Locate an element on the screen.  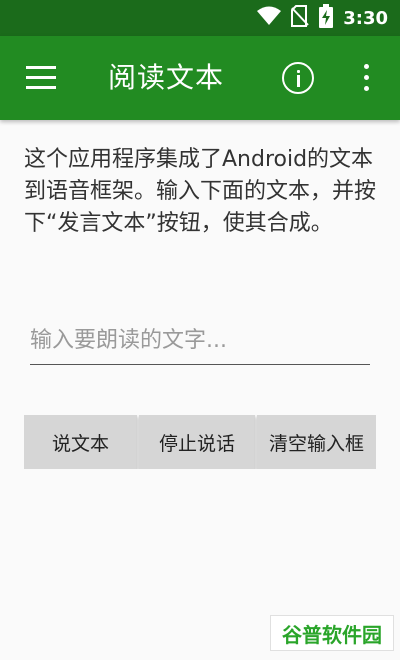
stop-speaking-button: 停止说话 is located at coordinates (197, 442).